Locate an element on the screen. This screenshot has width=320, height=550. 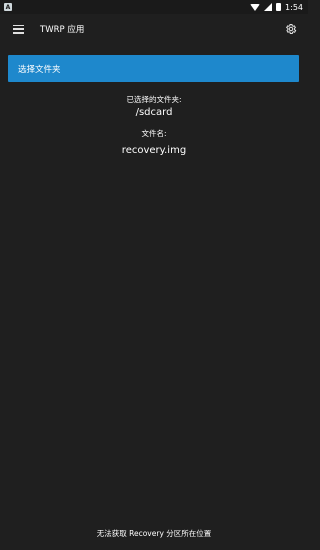
battery-icon is located at coordinates (279, 7).